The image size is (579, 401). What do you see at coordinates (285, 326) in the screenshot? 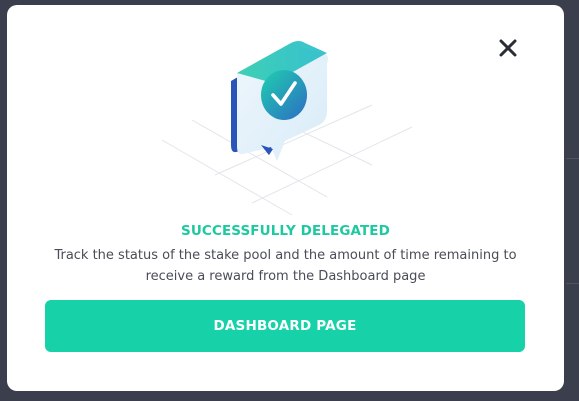
I see `dashboard-page-button: DASHBOARD PAGE` at bounding box center [285, 326].